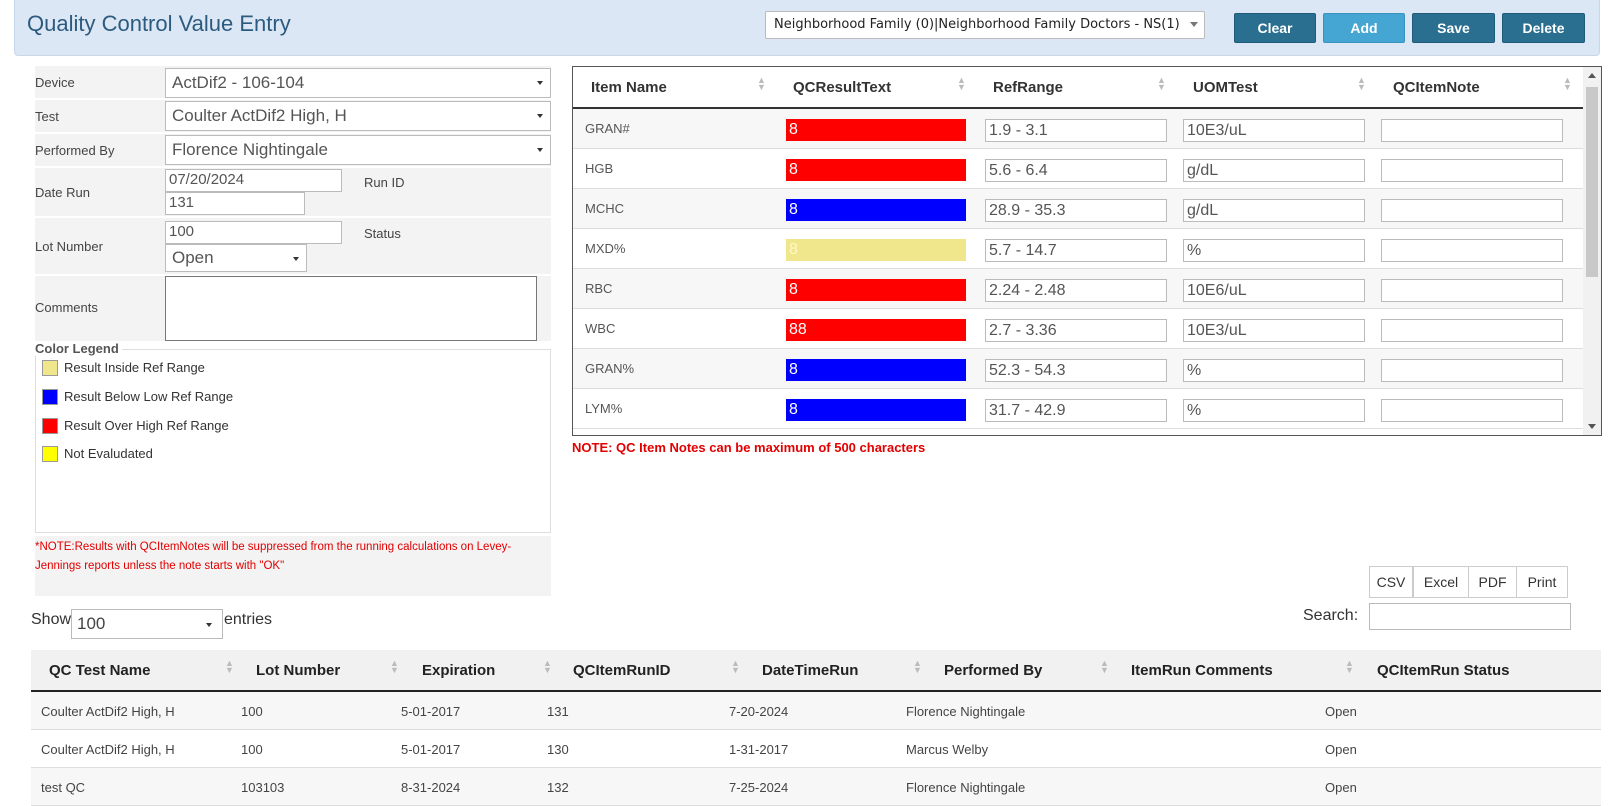 Image resolution: width=1615 pixels, height=806 pixels. What do you see at coordinates (253, 232) in the screenshot?
I see `lot-number-input: 100` at bounding box center [253, 232].